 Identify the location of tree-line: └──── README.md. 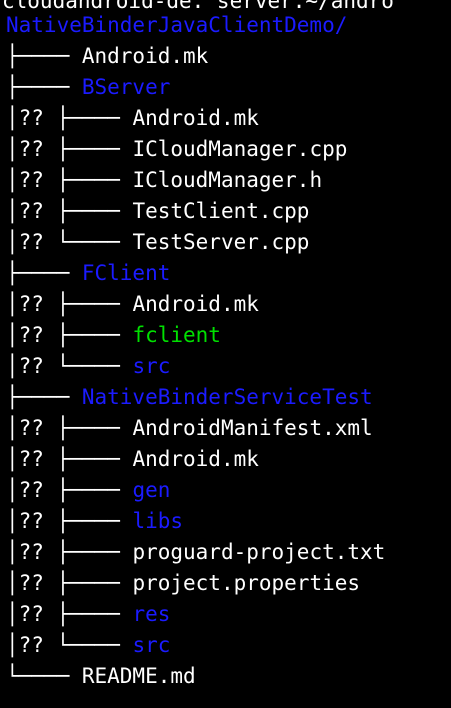
(101, 676).